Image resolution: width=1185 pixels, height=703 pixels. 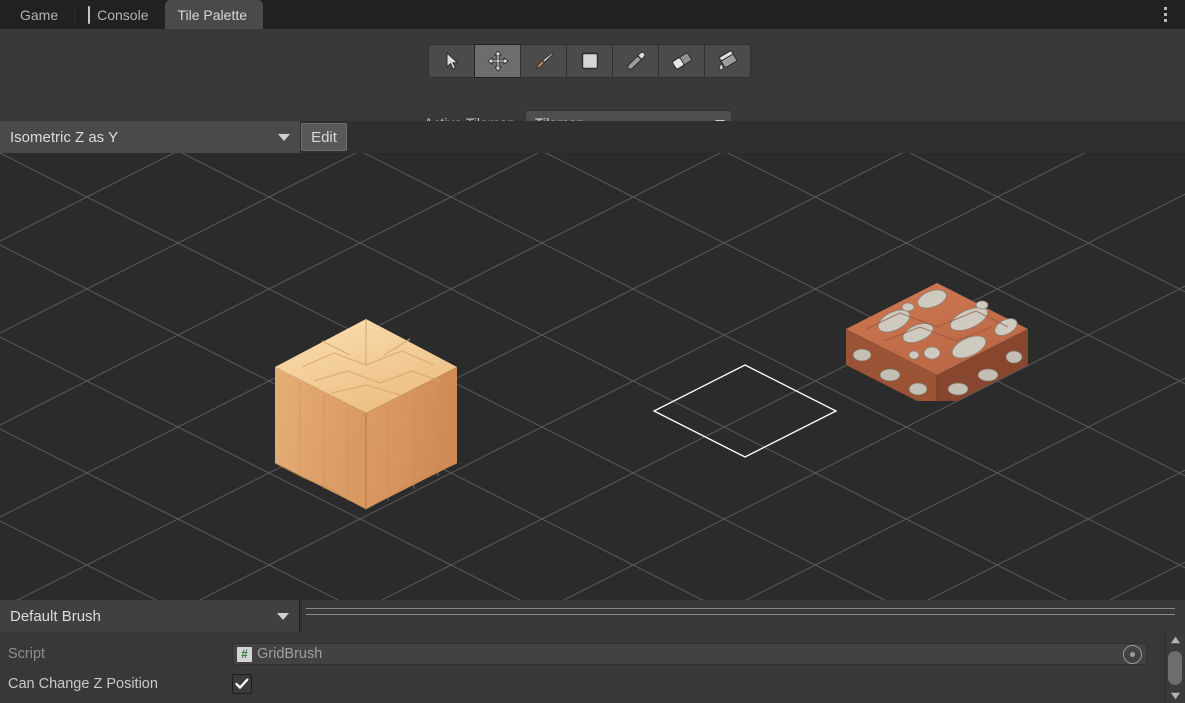 I want to click on paint-tool, so click(x=543, y=61).